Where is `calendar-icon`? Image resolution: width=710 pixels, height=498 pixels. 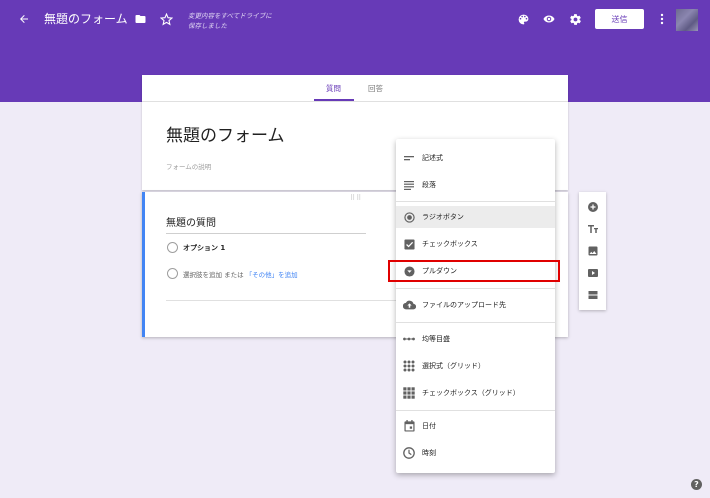 calendar-icon is located at coordinates (409, 426).